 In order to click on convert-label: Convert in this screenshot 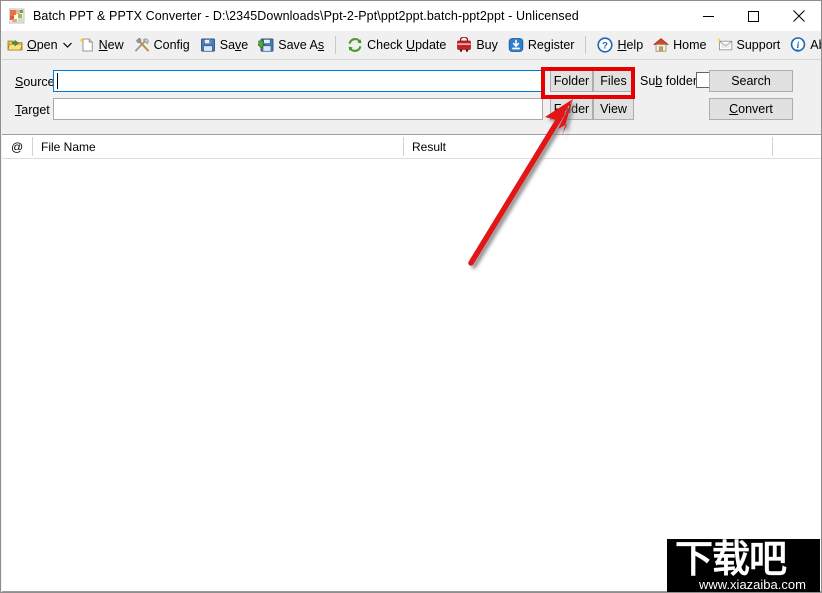, I will do `click(751, 109)`.